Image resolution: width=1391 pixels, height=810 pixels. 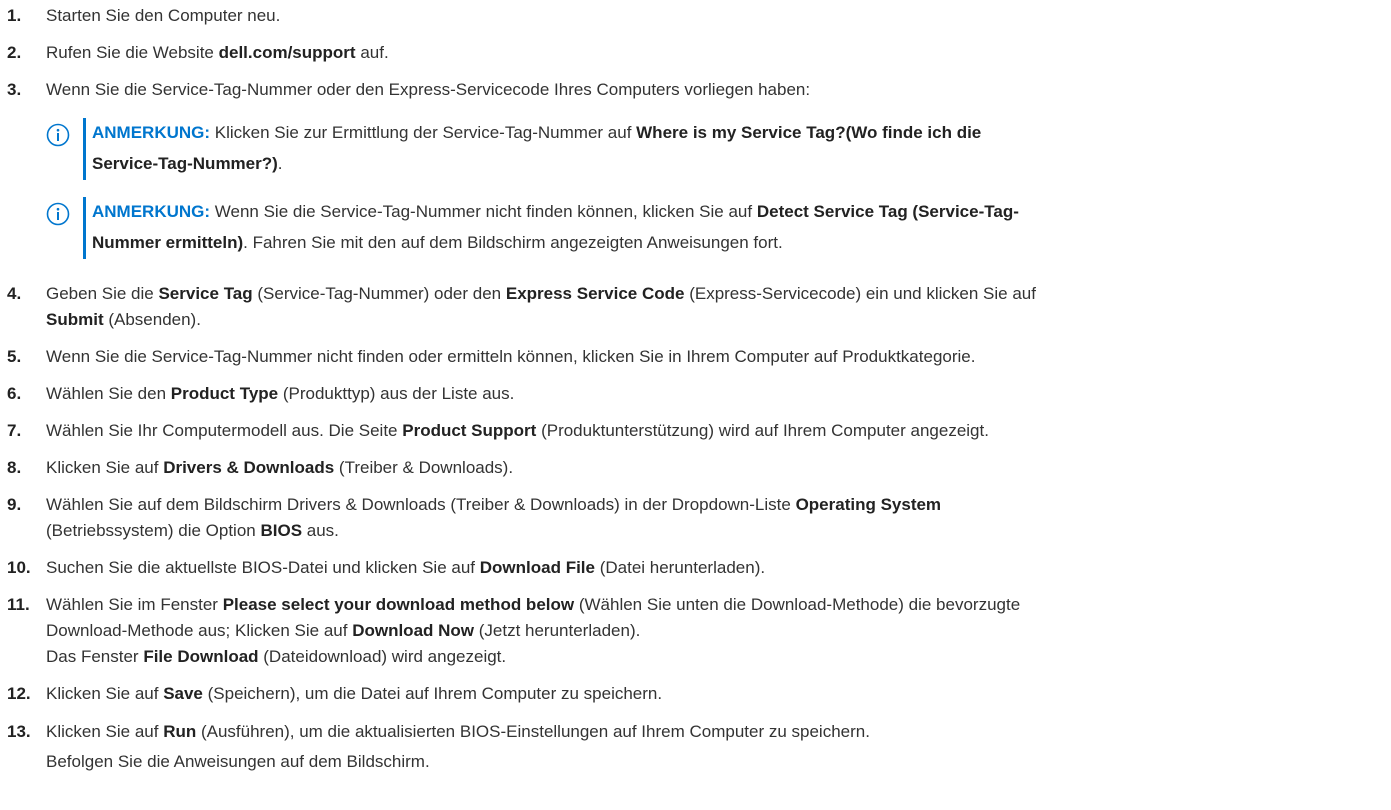 What do you see at coordinates (14, 430) in the screenshot?
I see `step-number: 7.` at bounding box center [14, 430].